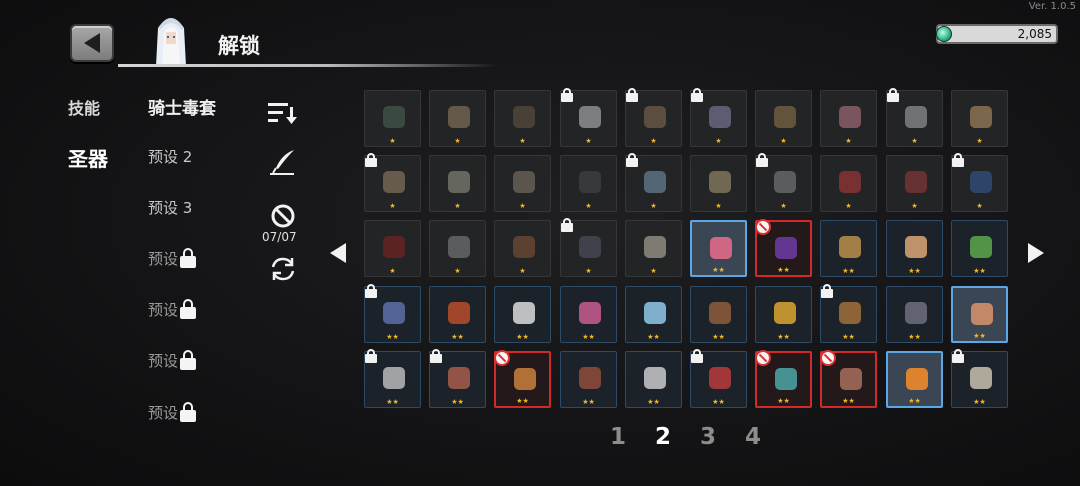 This screenshot has height=486, width=1080. What do you see at coordinates (88, 157) in the screenshot?
I see `category-relics: 圣器` at bounding box center [88, 157].